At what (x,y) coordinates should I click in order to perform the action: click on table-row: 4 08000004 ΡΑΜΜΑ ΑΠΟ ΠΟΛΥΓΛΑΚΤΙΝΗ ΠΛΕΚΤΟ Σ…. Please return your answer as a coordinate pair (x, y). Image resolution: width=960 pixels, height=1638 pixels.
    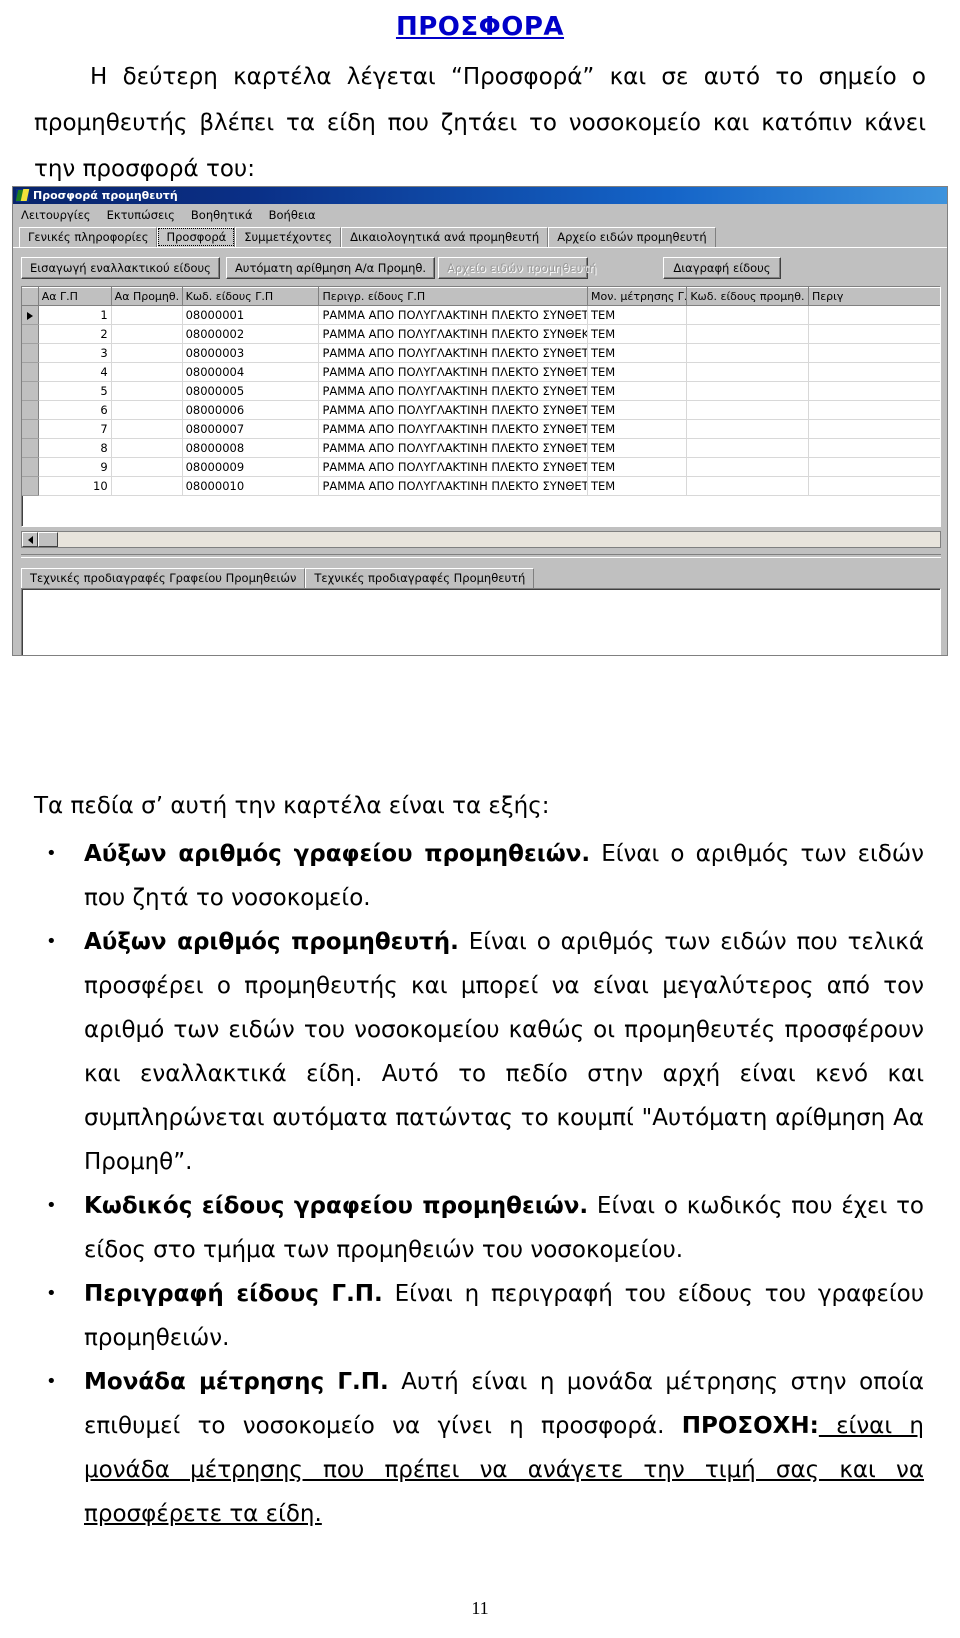
    Looking at the image, I should click on (481, 372).